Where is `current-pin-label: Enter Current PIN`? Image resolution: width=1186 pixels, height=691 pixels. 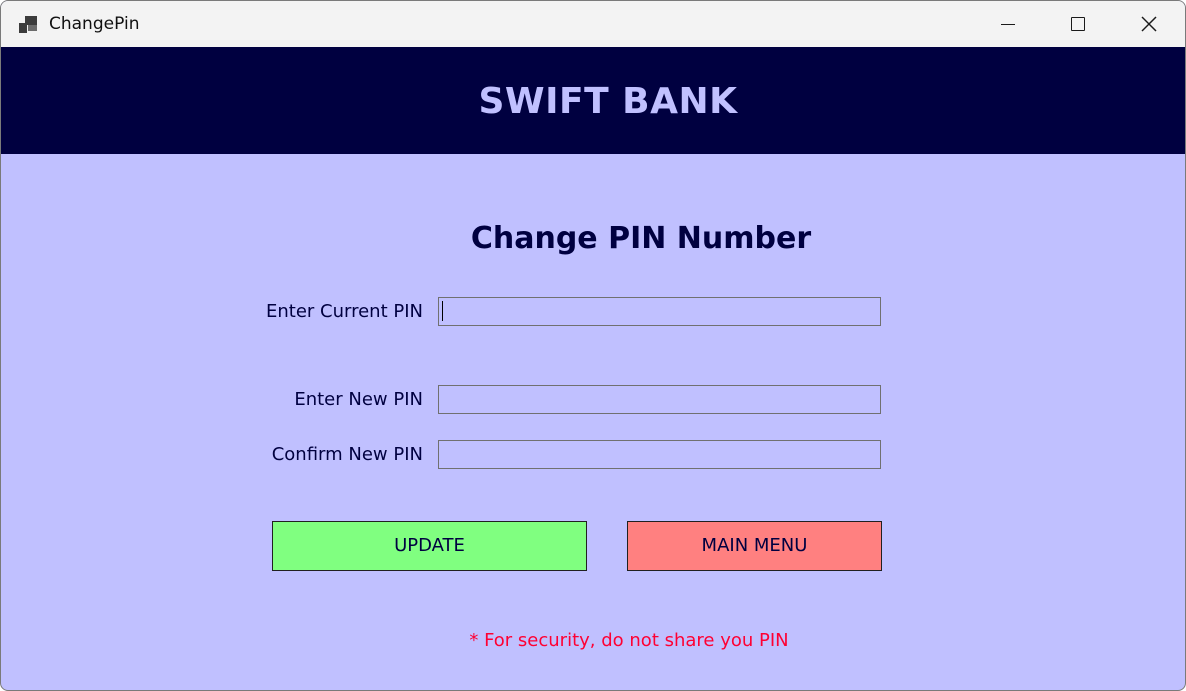
current-pin-label: Enter Current PIN is located at coordinates (344, 311).